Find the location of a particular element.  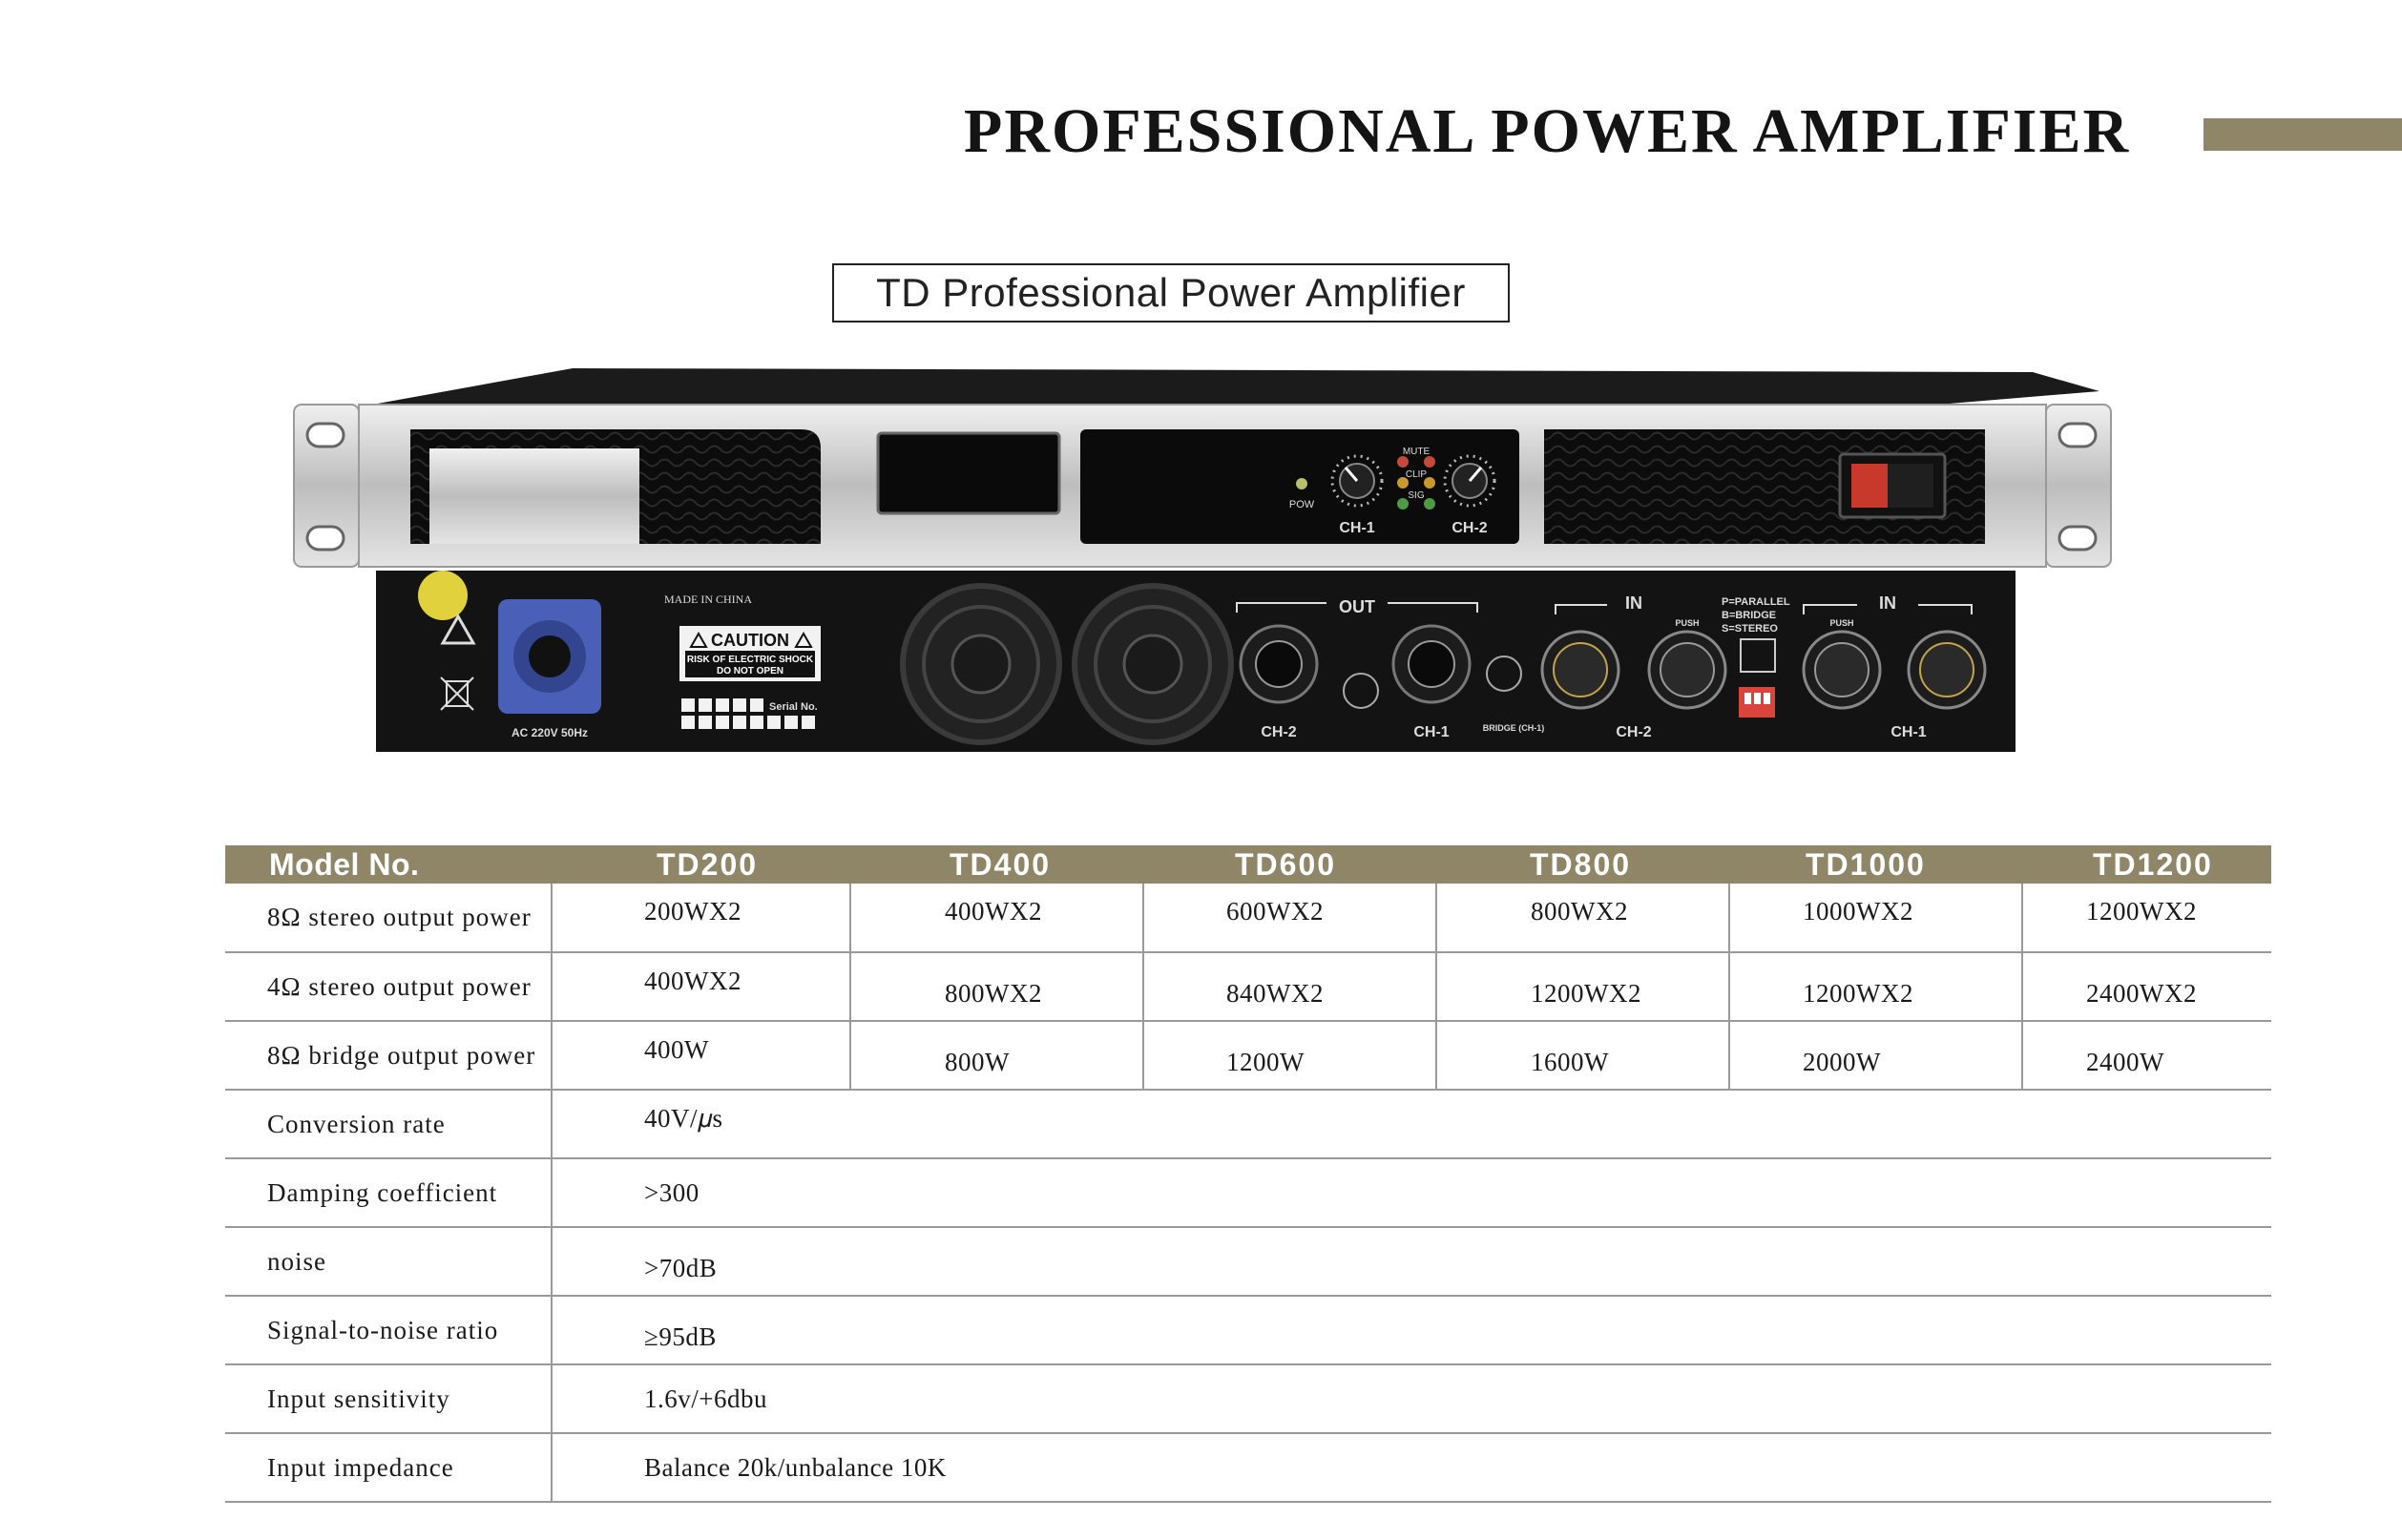

title-accent-bar is located at coordinates (2303, 134).